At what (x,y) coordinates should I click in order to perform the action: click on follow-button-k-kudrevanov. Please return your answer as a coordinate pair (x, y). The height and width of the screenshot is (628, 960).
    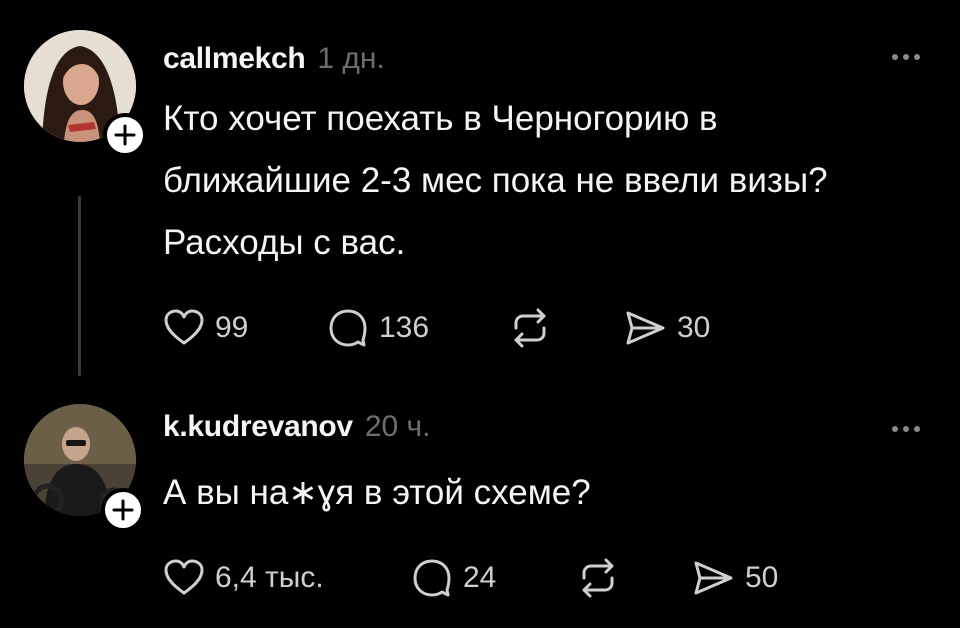
    Looking at the image, I should click on (123, 510).